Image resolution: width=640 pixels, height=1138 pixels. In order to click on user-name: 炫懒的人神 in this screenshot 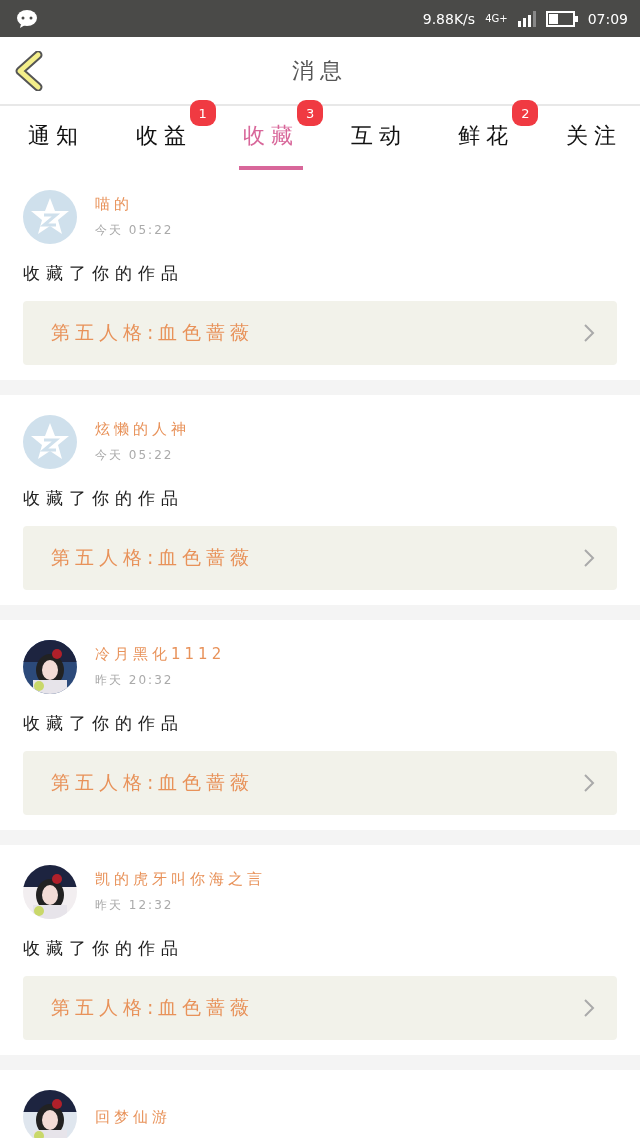, I will do `click(142, 429)`.